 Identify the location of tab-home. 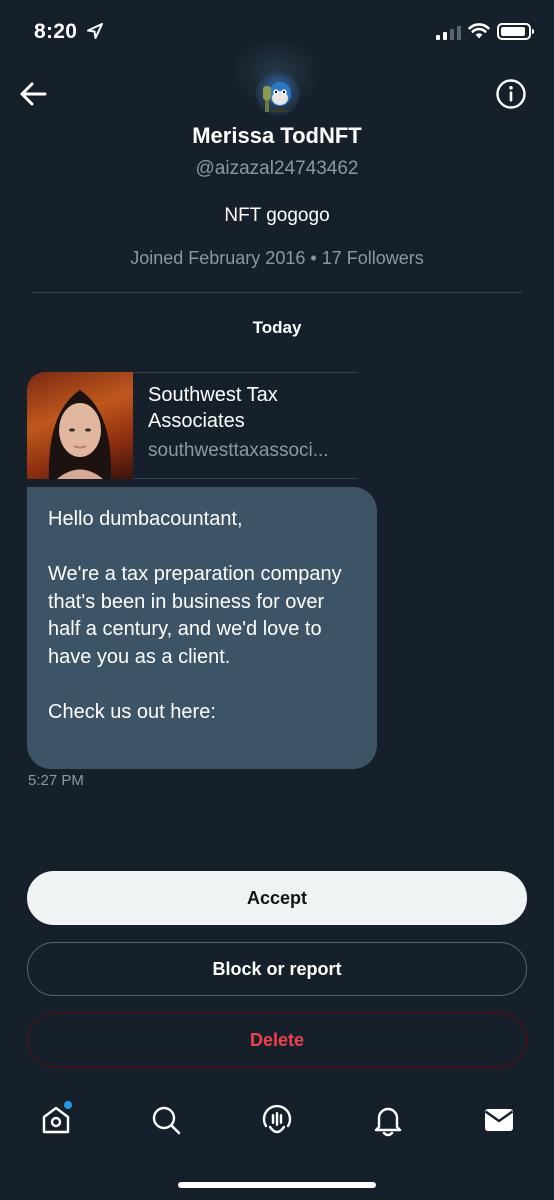
(56, 1119).